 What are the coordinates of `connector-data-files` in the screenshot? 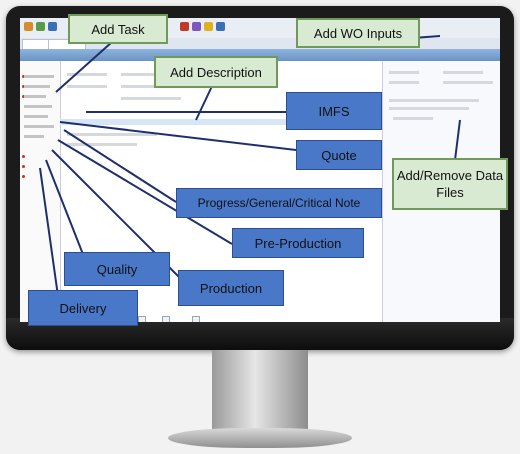 It's located at (457, 140).